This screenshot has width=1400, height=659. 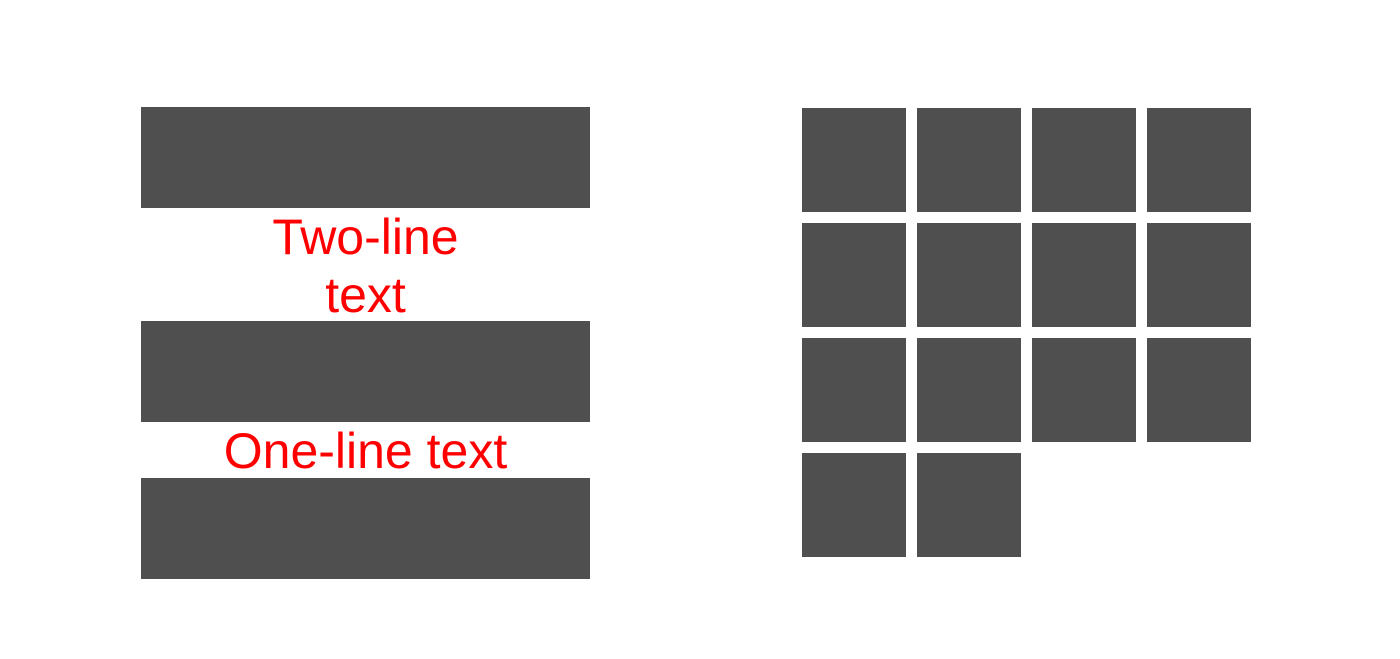 I want to click on two-line-label-line-1: Two-line, so click(x=365, y=237).